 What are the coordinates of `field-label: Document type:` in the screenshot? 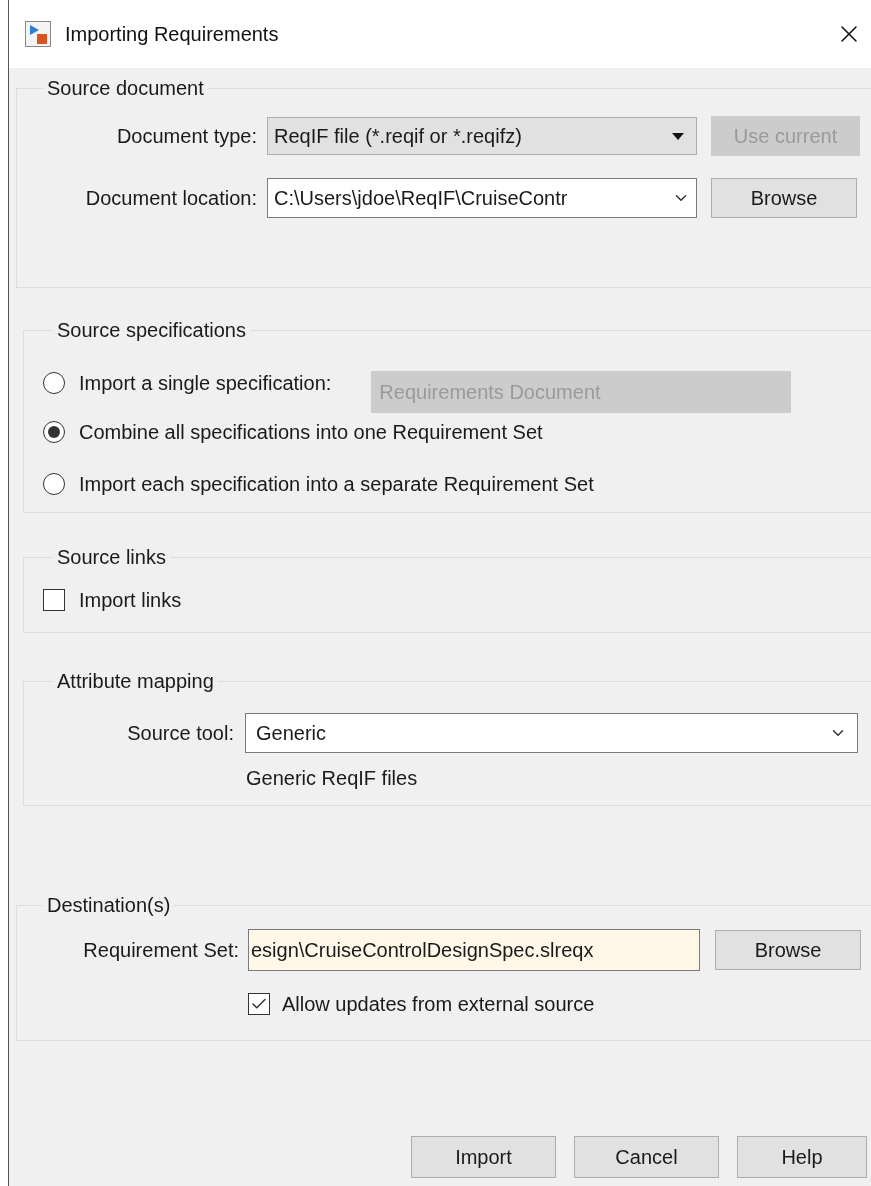 It's located at (186, 136).